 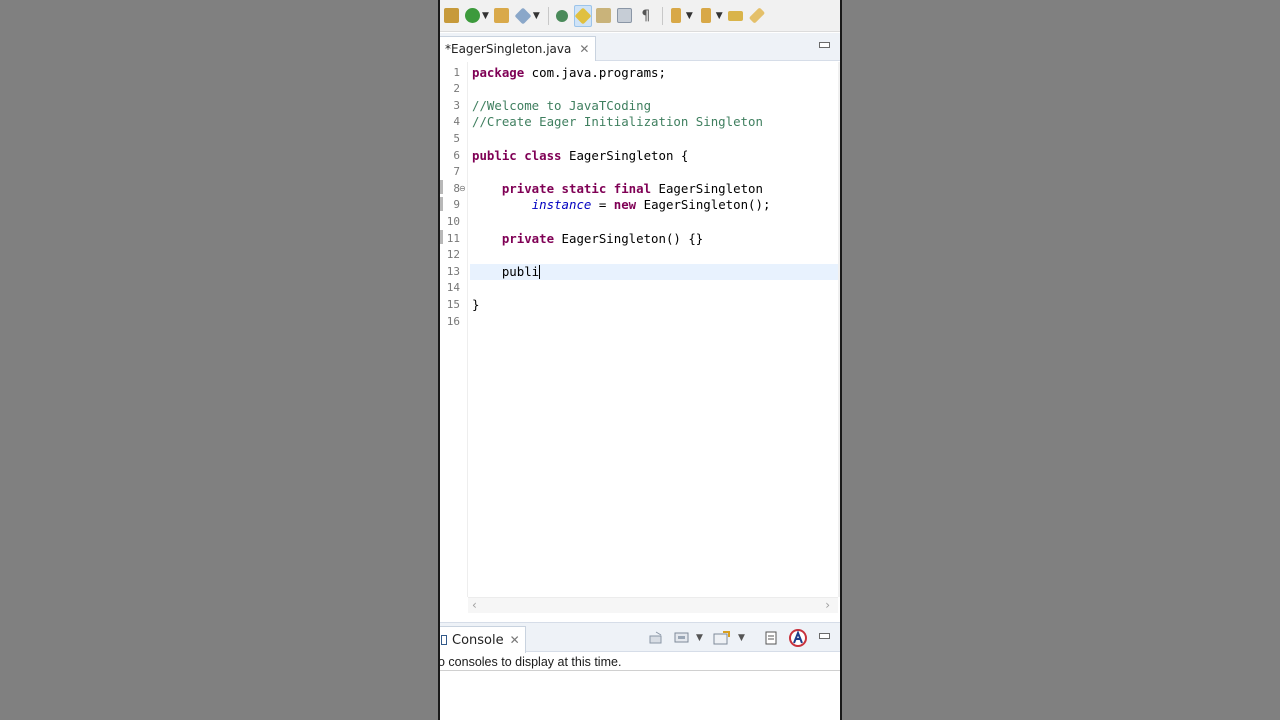 What do you see at coordinates (676, 16) in the screenshot?
I see `next-annotation-icon` at bounding box center [676, 16].